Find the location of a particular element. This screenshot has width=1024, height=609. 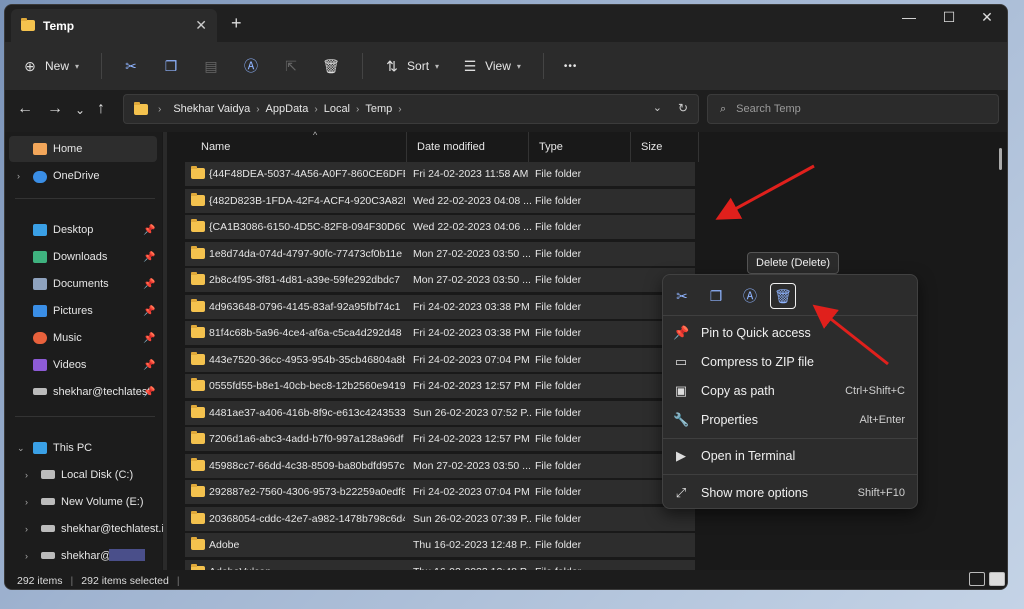

sidebar-item-home: Home is located at coordinates (83, 149).